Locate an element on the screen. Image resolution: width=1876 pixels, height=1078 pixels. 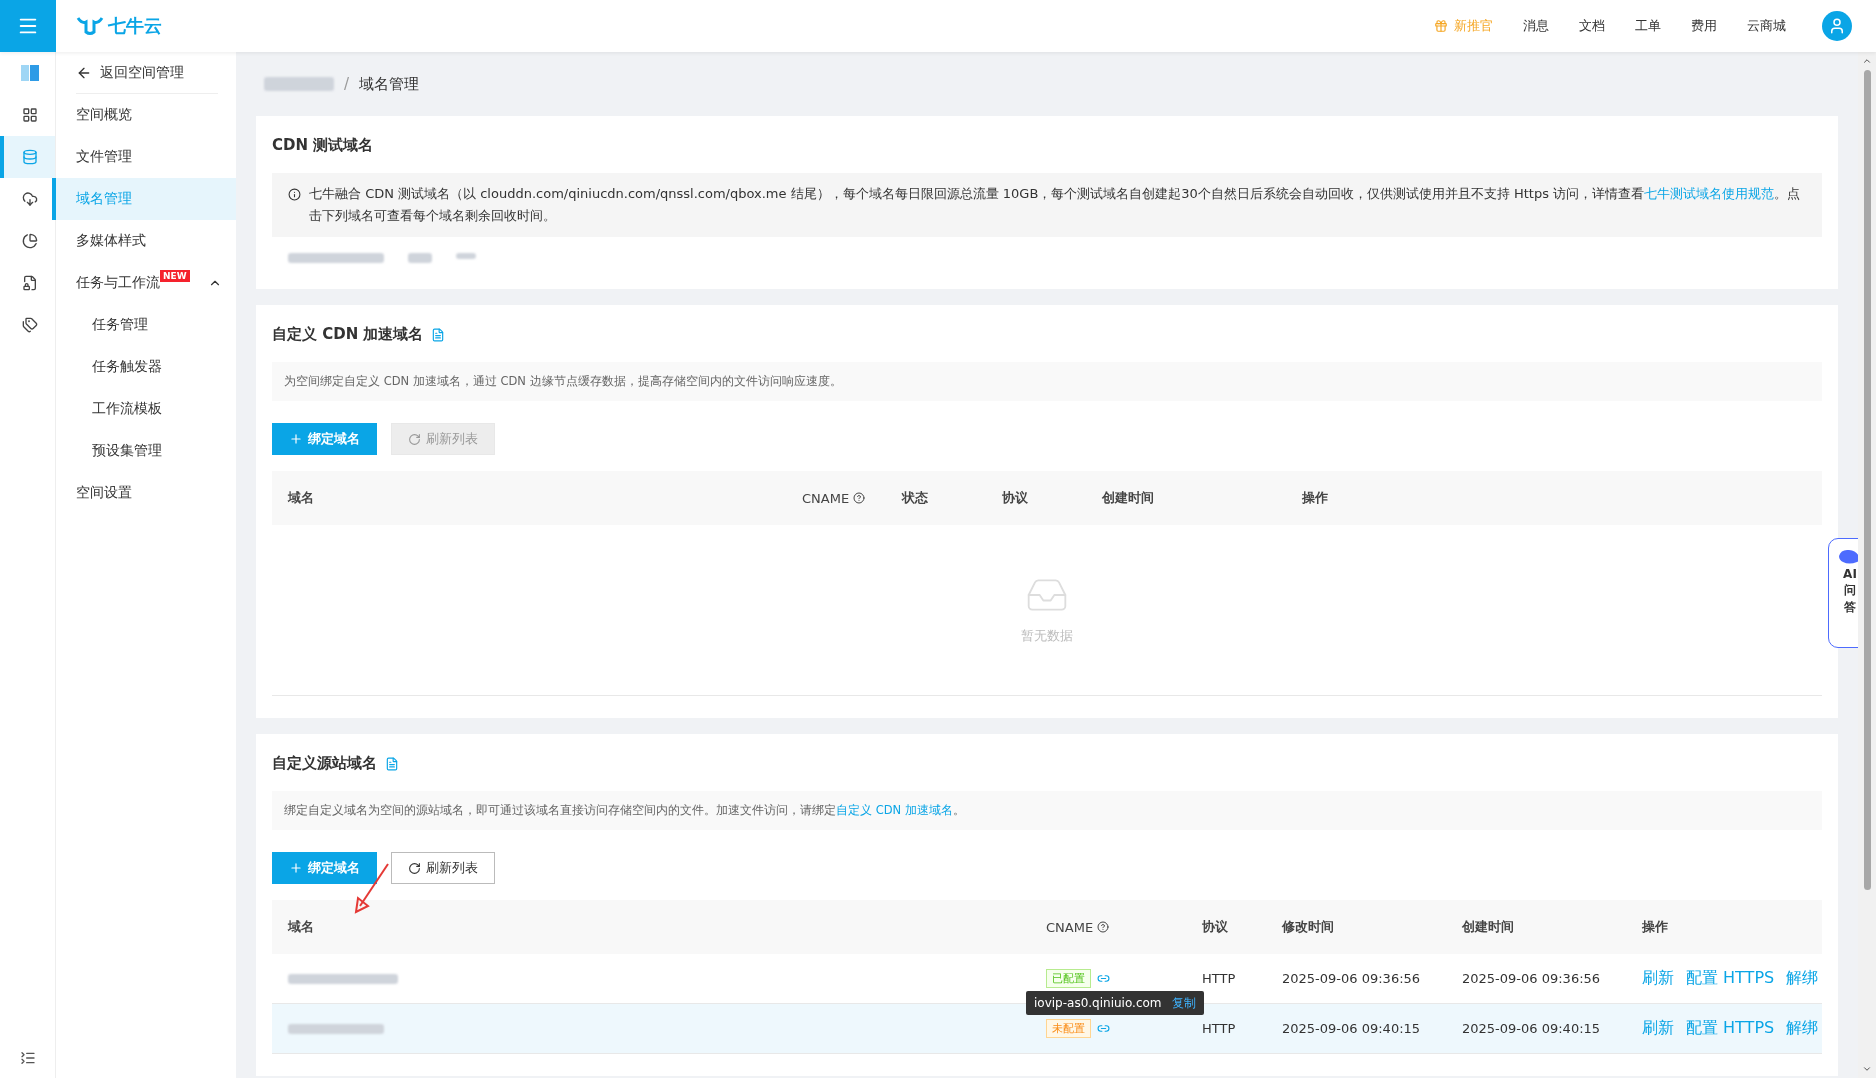
bucket-icon is located at coordinates (29, 73).